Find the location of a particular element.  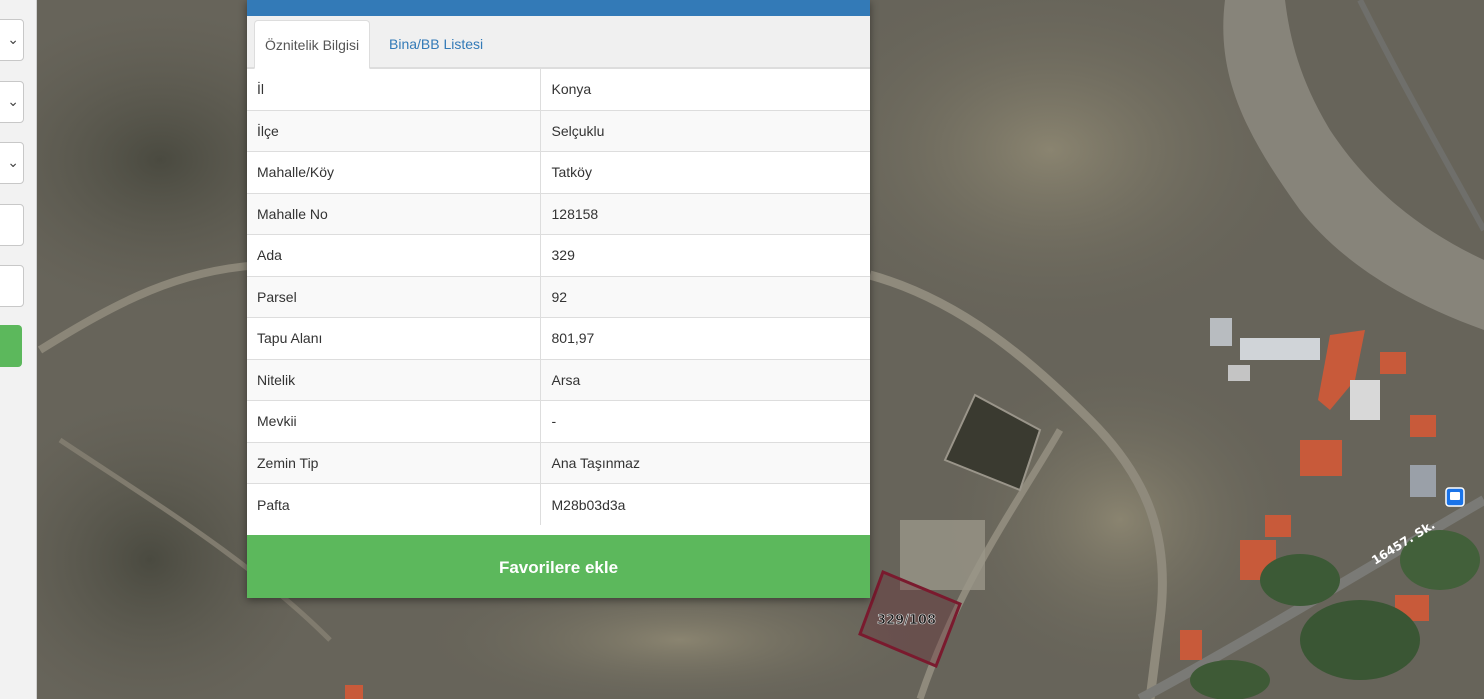

left-sidebar: ⌄ ⌄ ⌄ is located at coordinates (18, 349).